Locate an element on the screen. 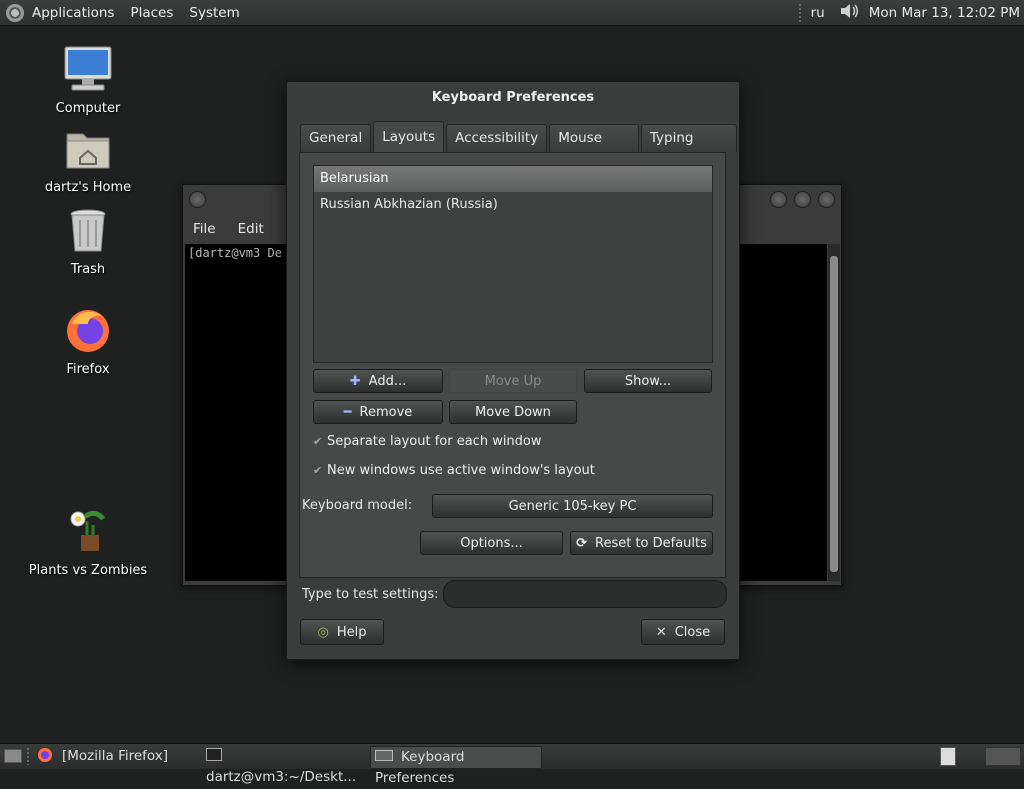  window-menu-button is located at coordinates (197, 199).